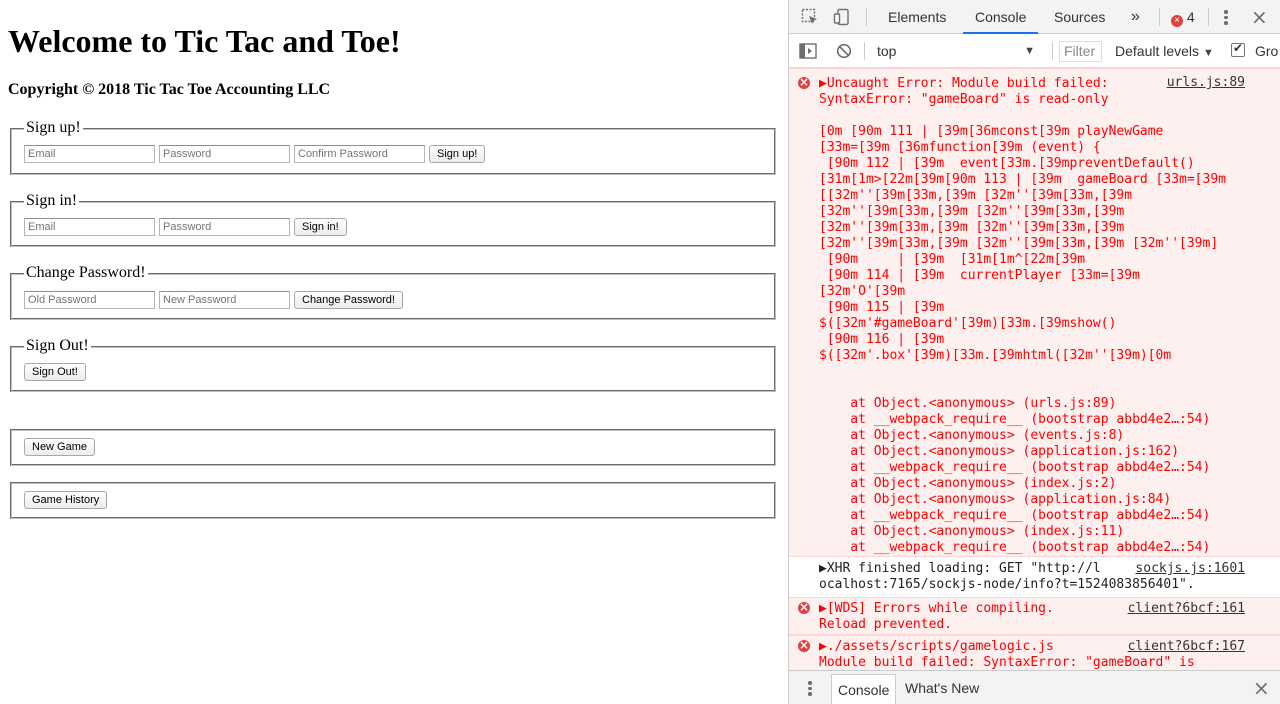 The height and width of the screenshot is (704, 1280). Describe the element at coordinates (1000, 17) in the screenshot. I see `tab-console: Console` at that location.